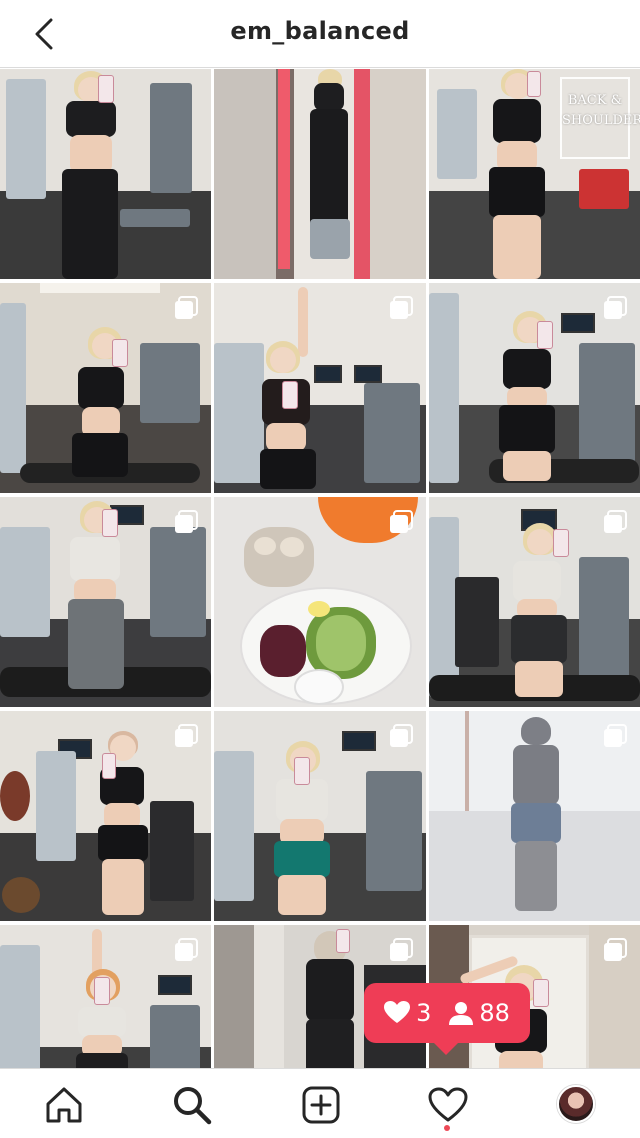  Describe the element at coordinates (534, 174) in the screenshot. I see `post-thumbnail: BACK &SHOULDERS` at that location.